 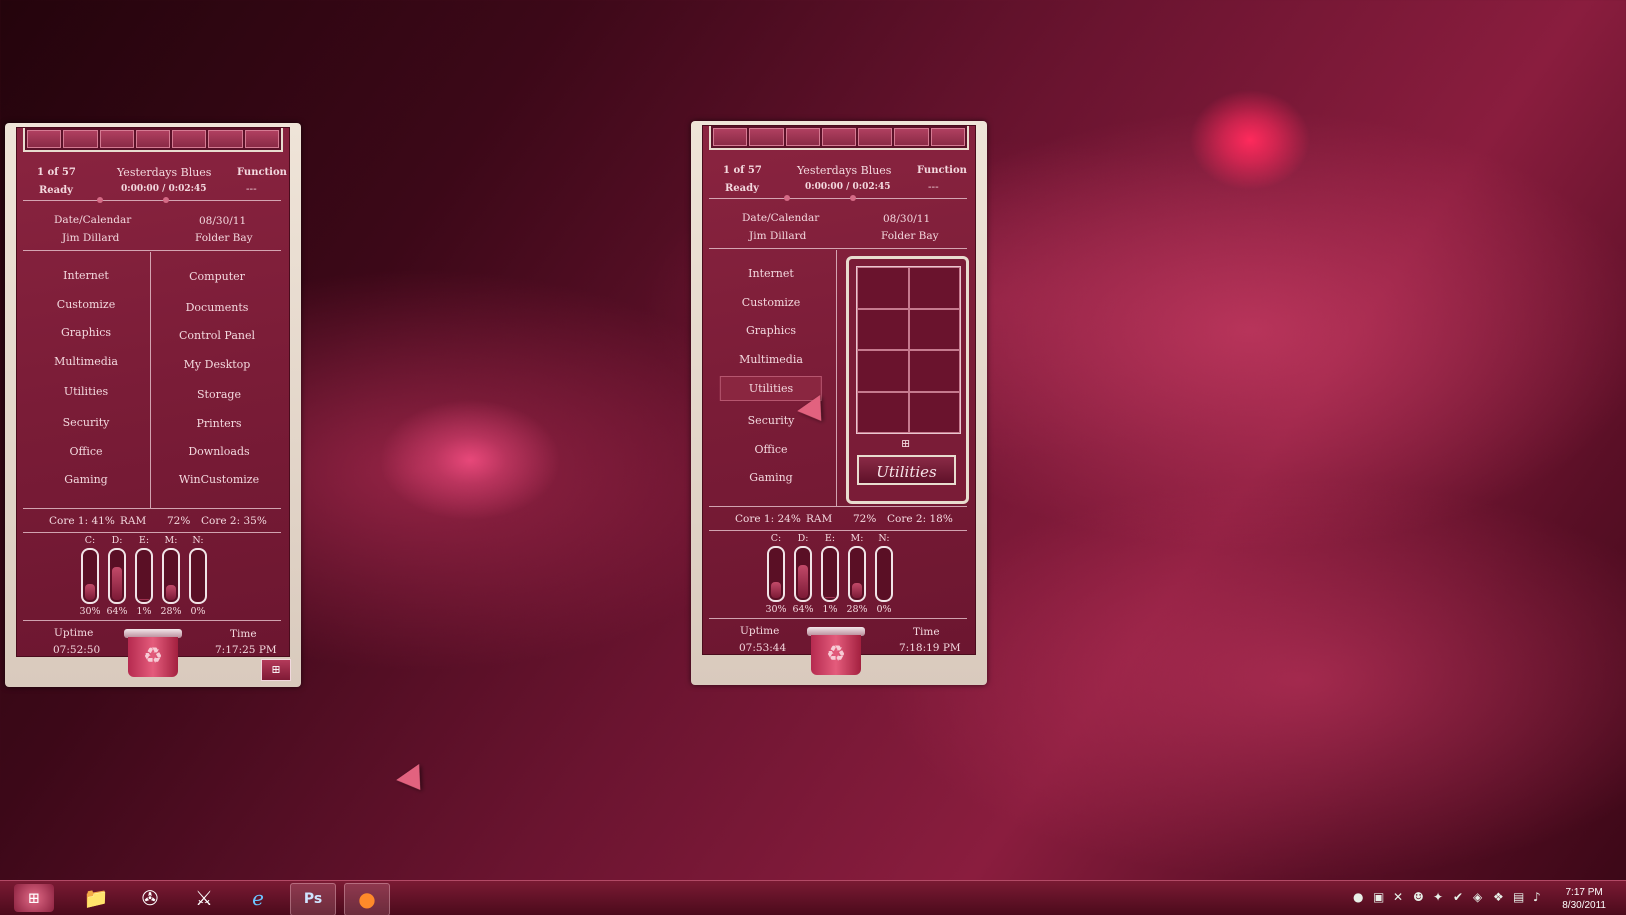 What do you see at coordinates (768, 519) in the screenshot?
I see `core1-usage: Core 1: 24%` at bounding box center [768, 519].